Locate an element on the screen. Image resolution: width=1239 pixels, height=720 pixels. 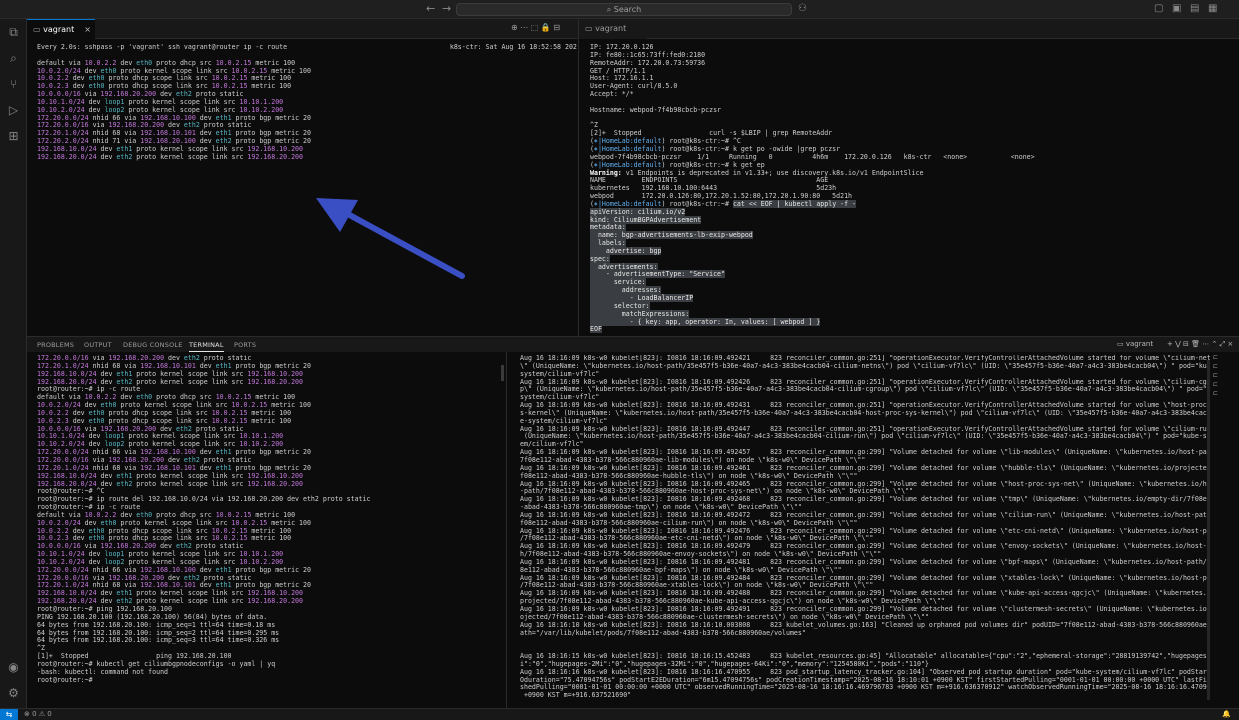
account-icon: ◉ is located at coordinates (13, 667).